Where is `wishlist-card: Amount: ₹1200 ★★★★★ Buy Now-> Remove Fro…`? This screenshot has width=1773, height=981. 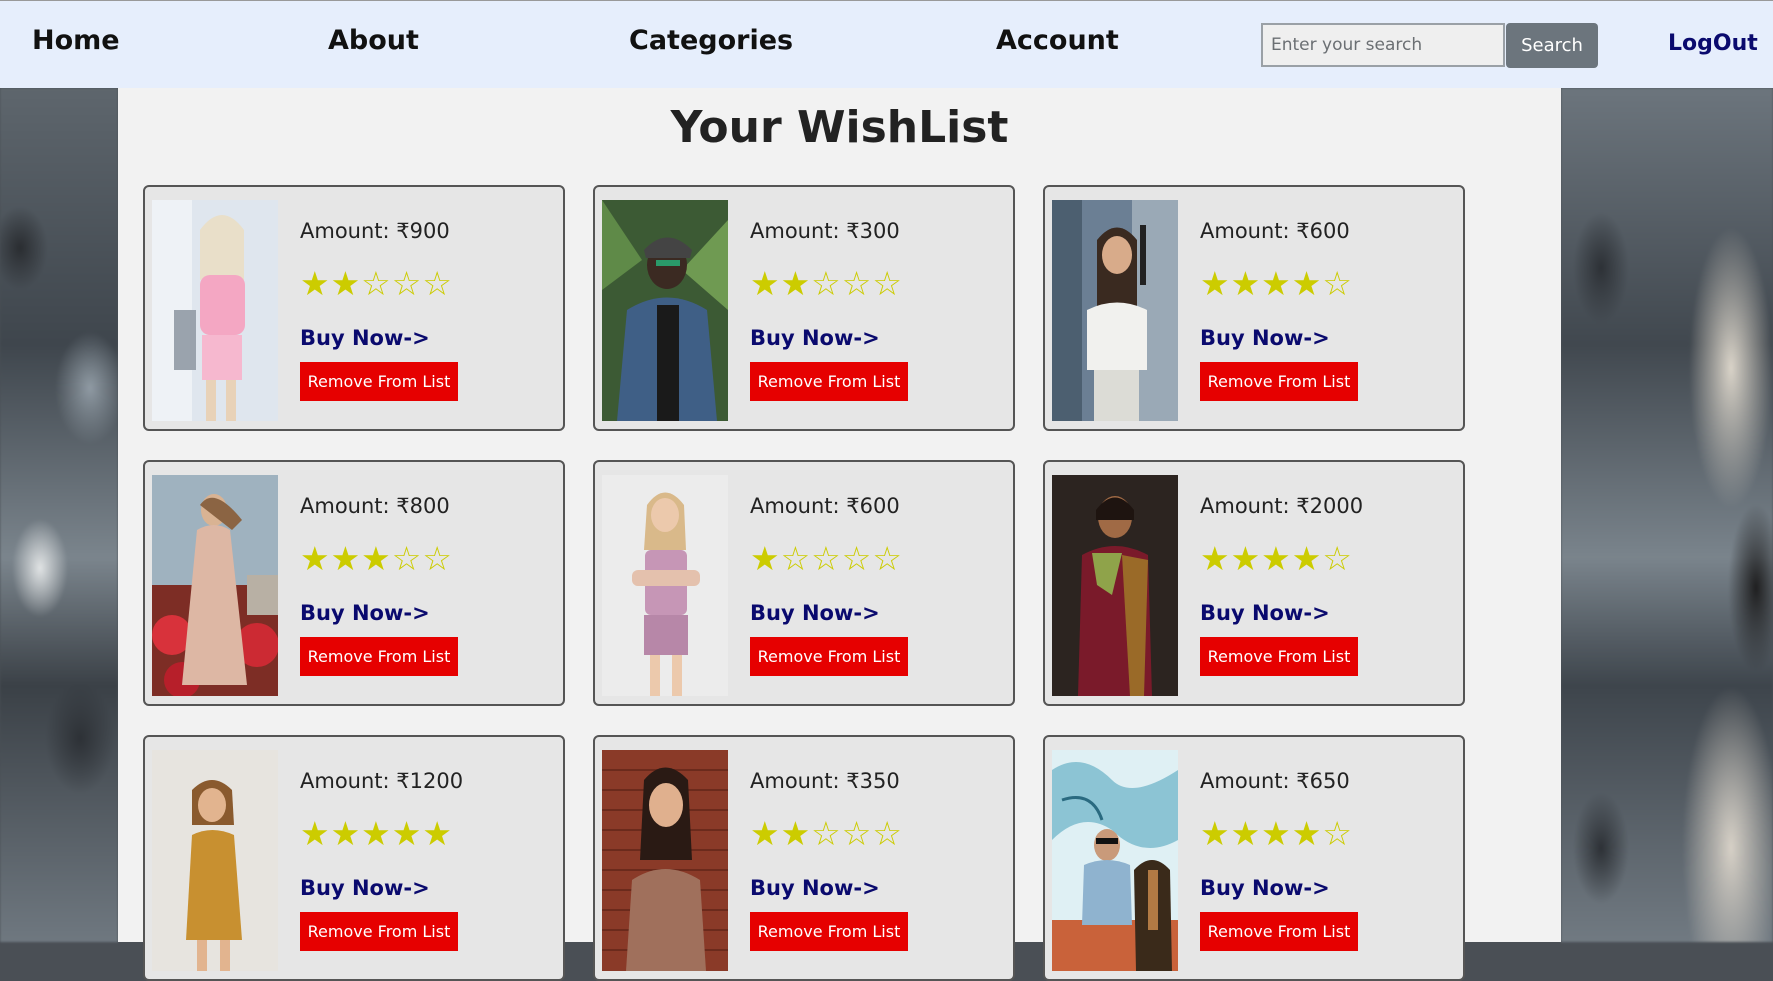
wishlist-card: Amount: ₹1200 ★★★★★ Buy Now-> Remove Fro… is located at coordinates (354, 858).